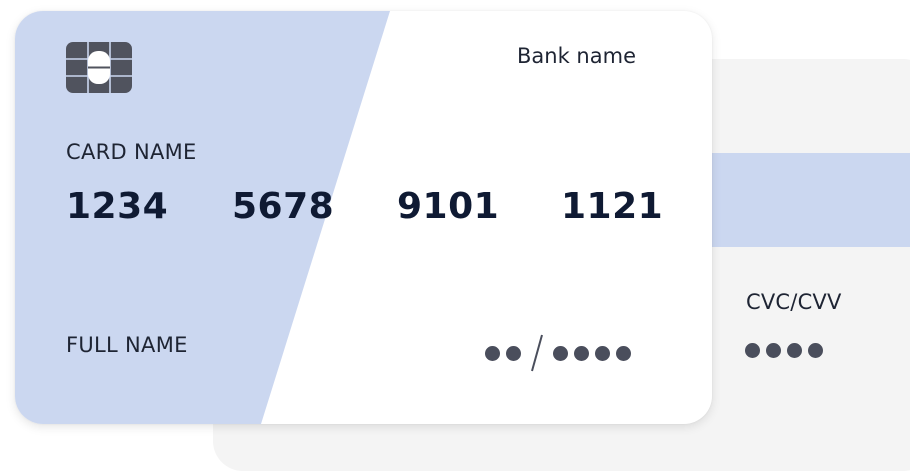 Image resolution: width=910 pixels, height=473 pixels. I want to click on bank-name: Bank name, so click(576, 56).